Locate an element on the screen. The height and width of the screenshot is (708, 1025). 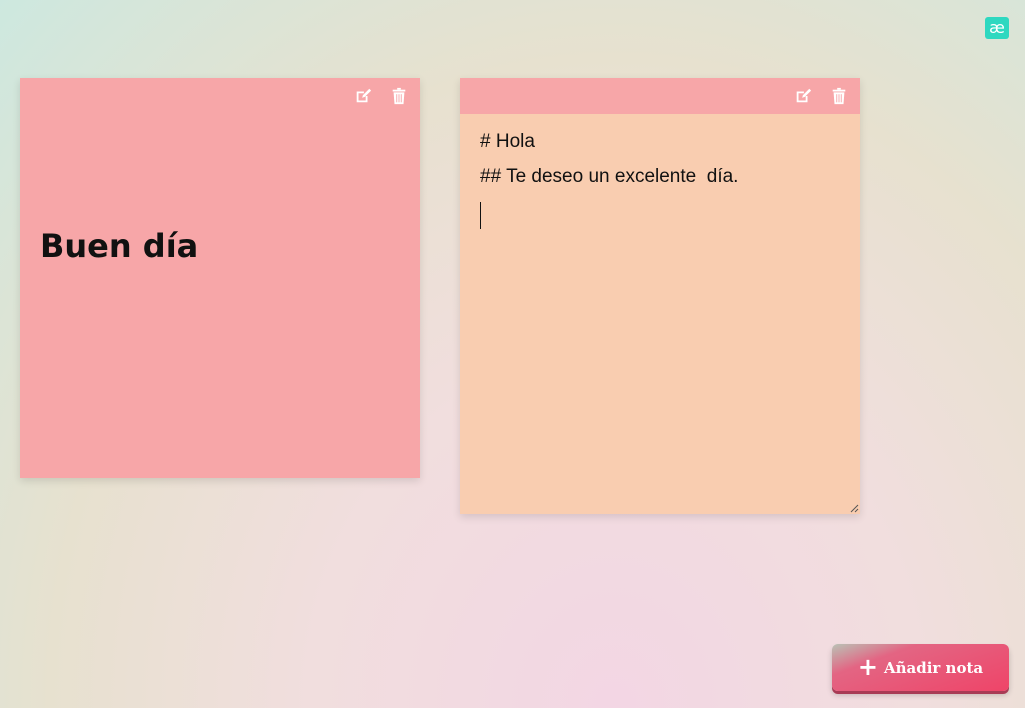
plus-icon: + is located at coordinates (867, 666).